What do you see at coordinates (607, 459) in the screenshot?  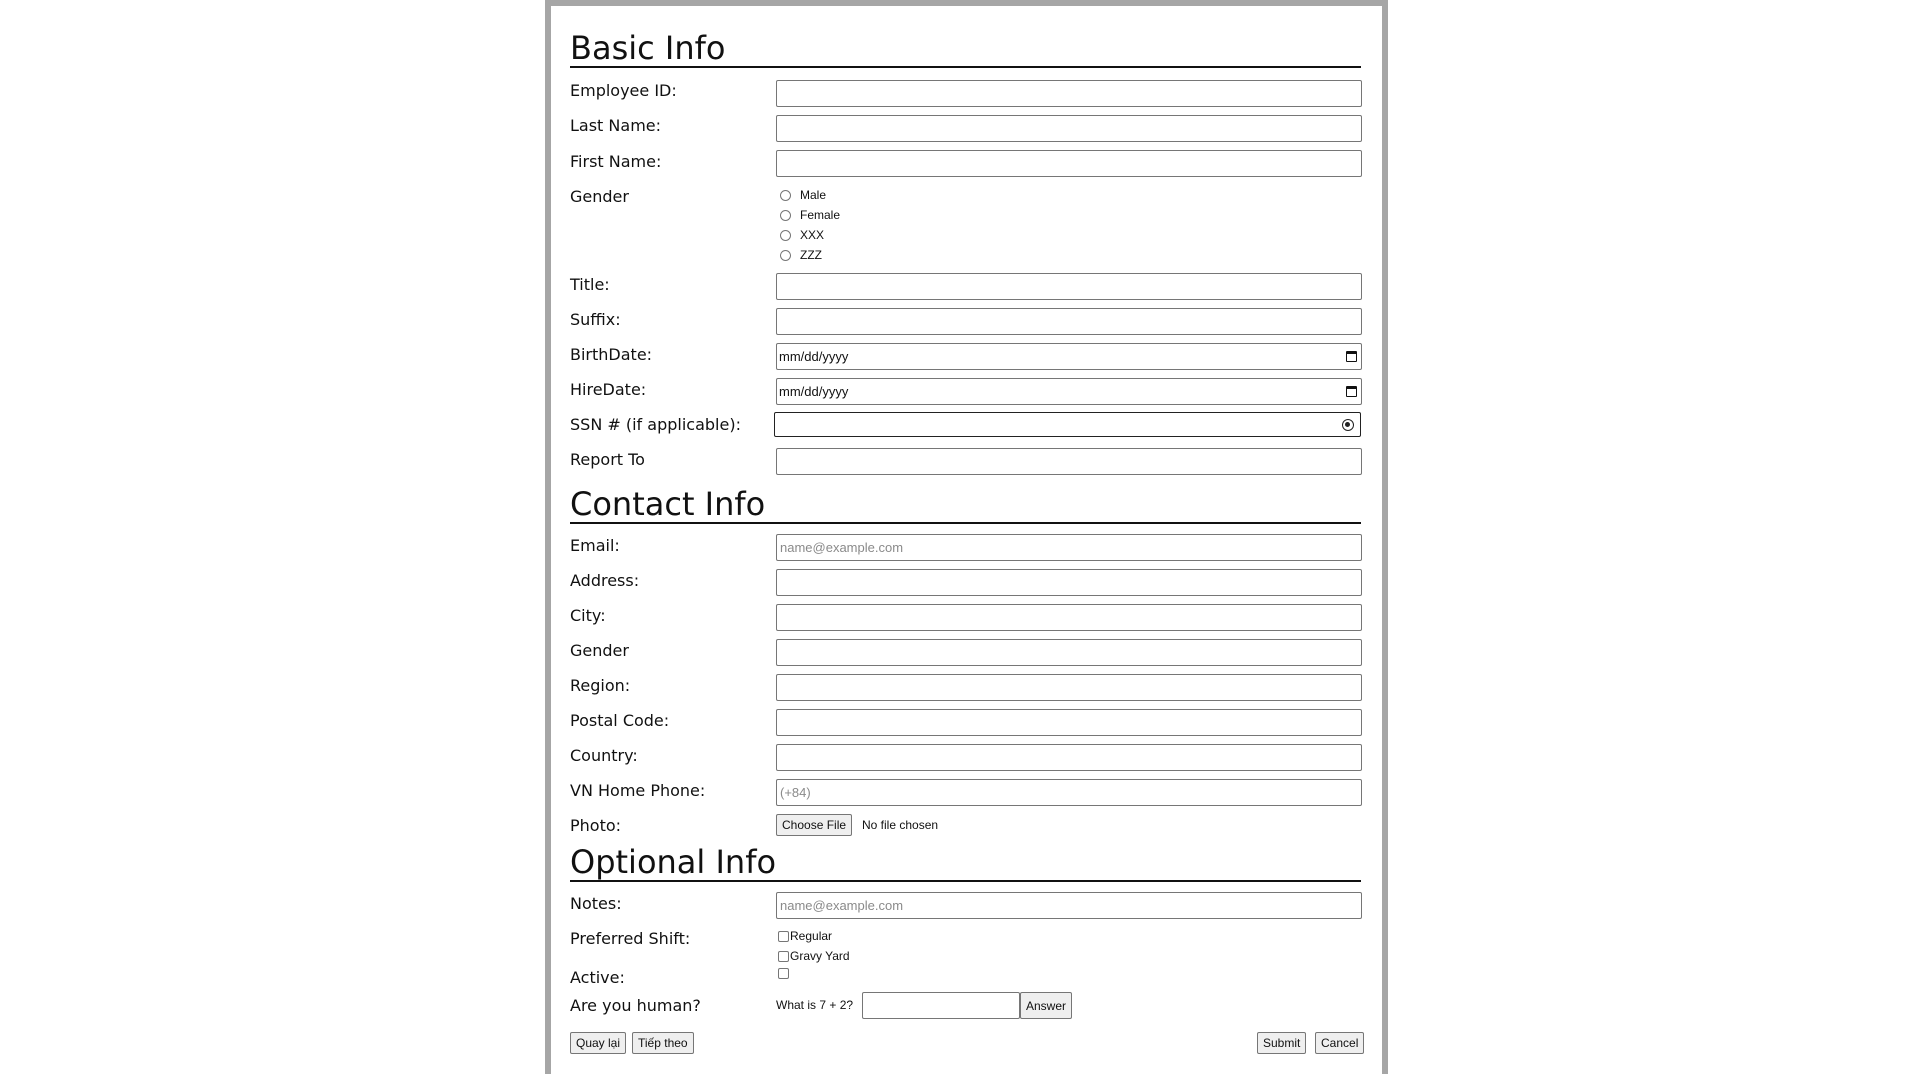 I see `label-report-to: Report To` at bounding box center [607, 459].